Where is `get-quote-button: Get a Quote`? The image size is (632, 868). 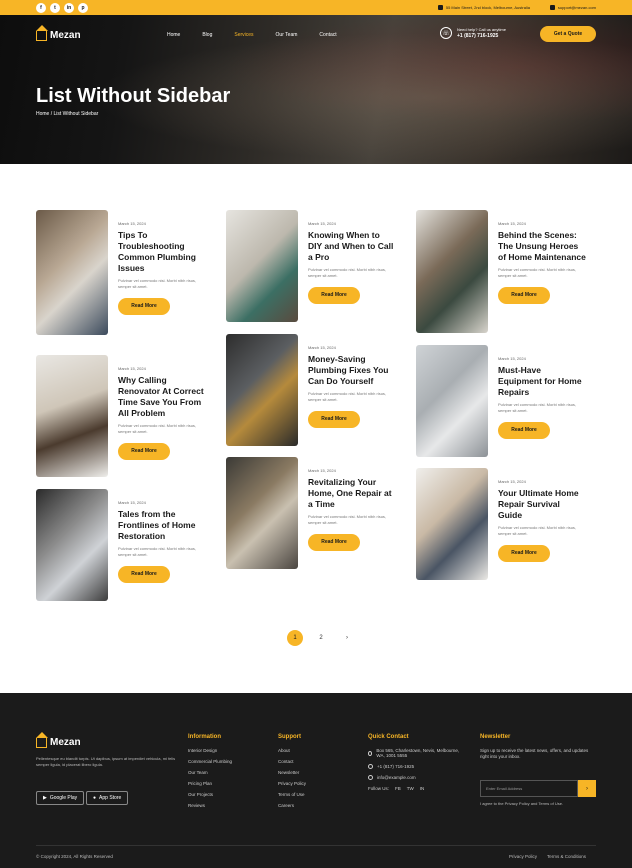
get-quote-button: Get a Quote is located at coordinates (568, 34).